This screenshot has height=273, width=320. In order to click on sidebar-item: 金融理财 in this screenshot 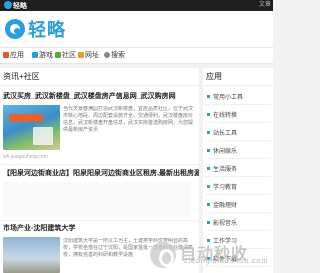, I will do `click(238, 206)`.